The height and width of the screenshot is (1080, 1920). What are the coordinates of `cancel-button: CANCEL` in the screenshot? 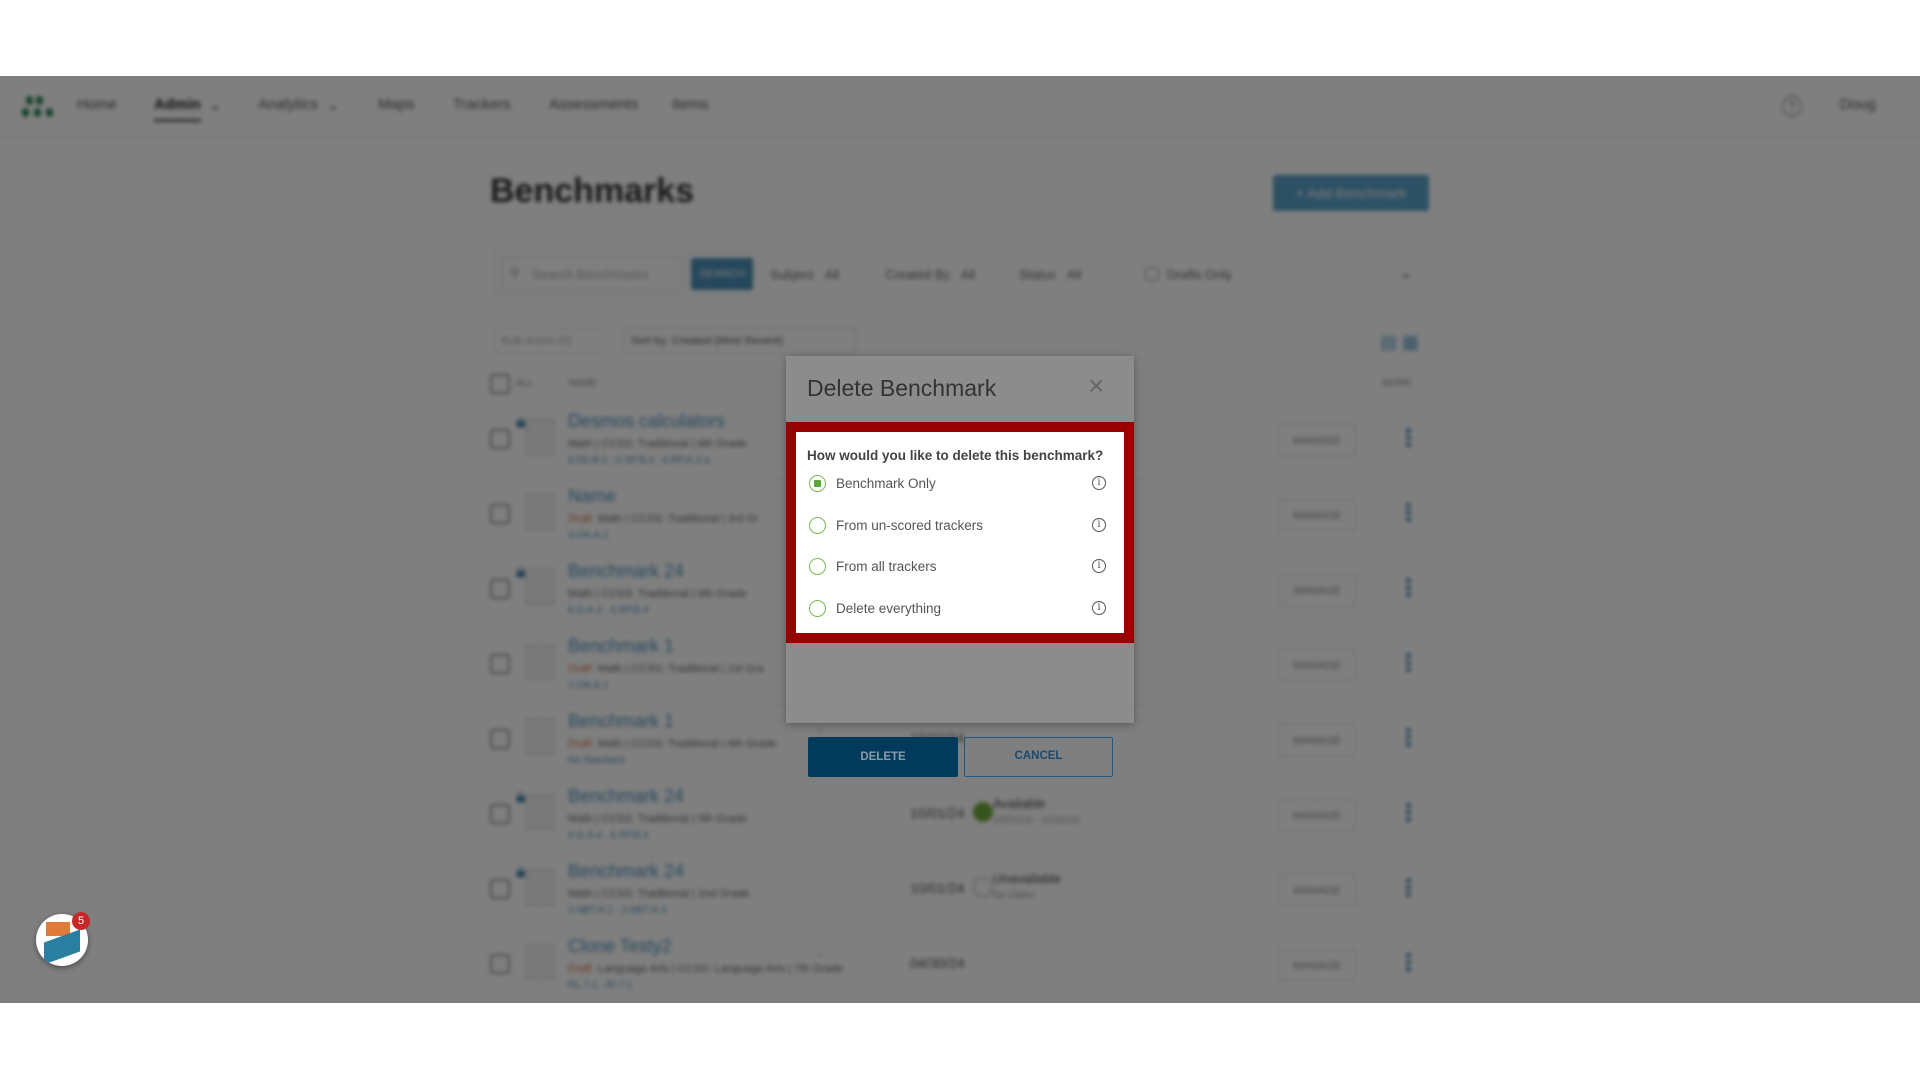 It's located at (1038, 757).